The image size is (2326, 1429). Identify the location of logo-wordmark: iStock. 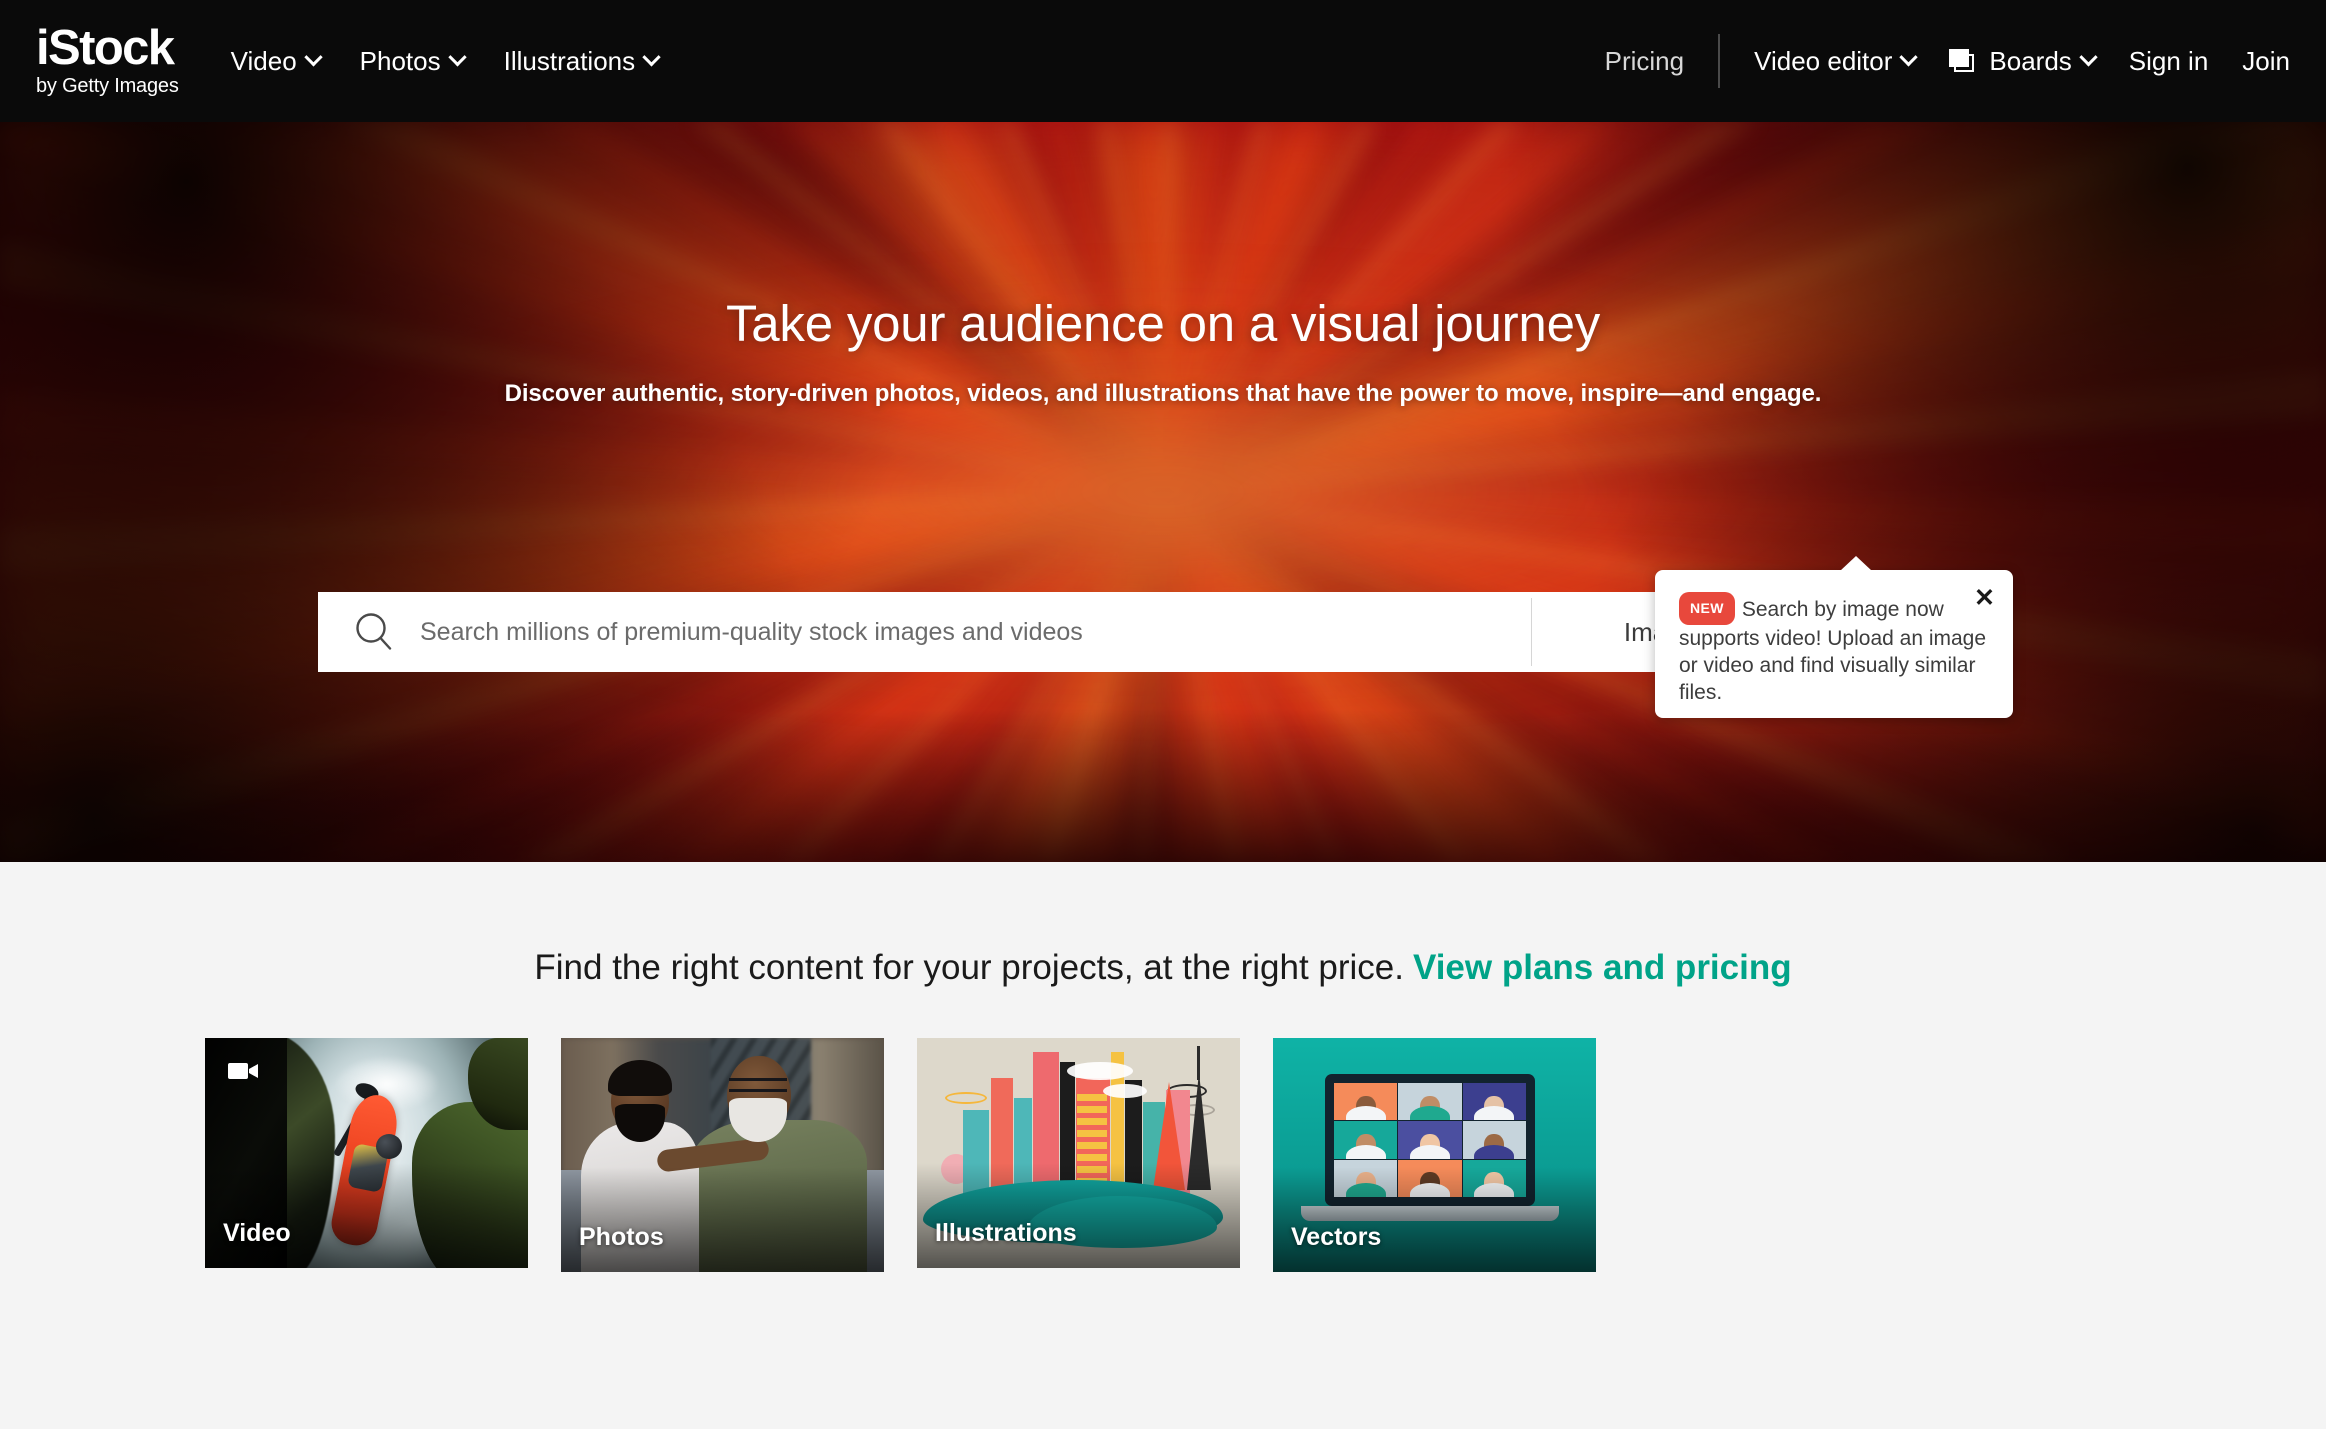
(105, 48).